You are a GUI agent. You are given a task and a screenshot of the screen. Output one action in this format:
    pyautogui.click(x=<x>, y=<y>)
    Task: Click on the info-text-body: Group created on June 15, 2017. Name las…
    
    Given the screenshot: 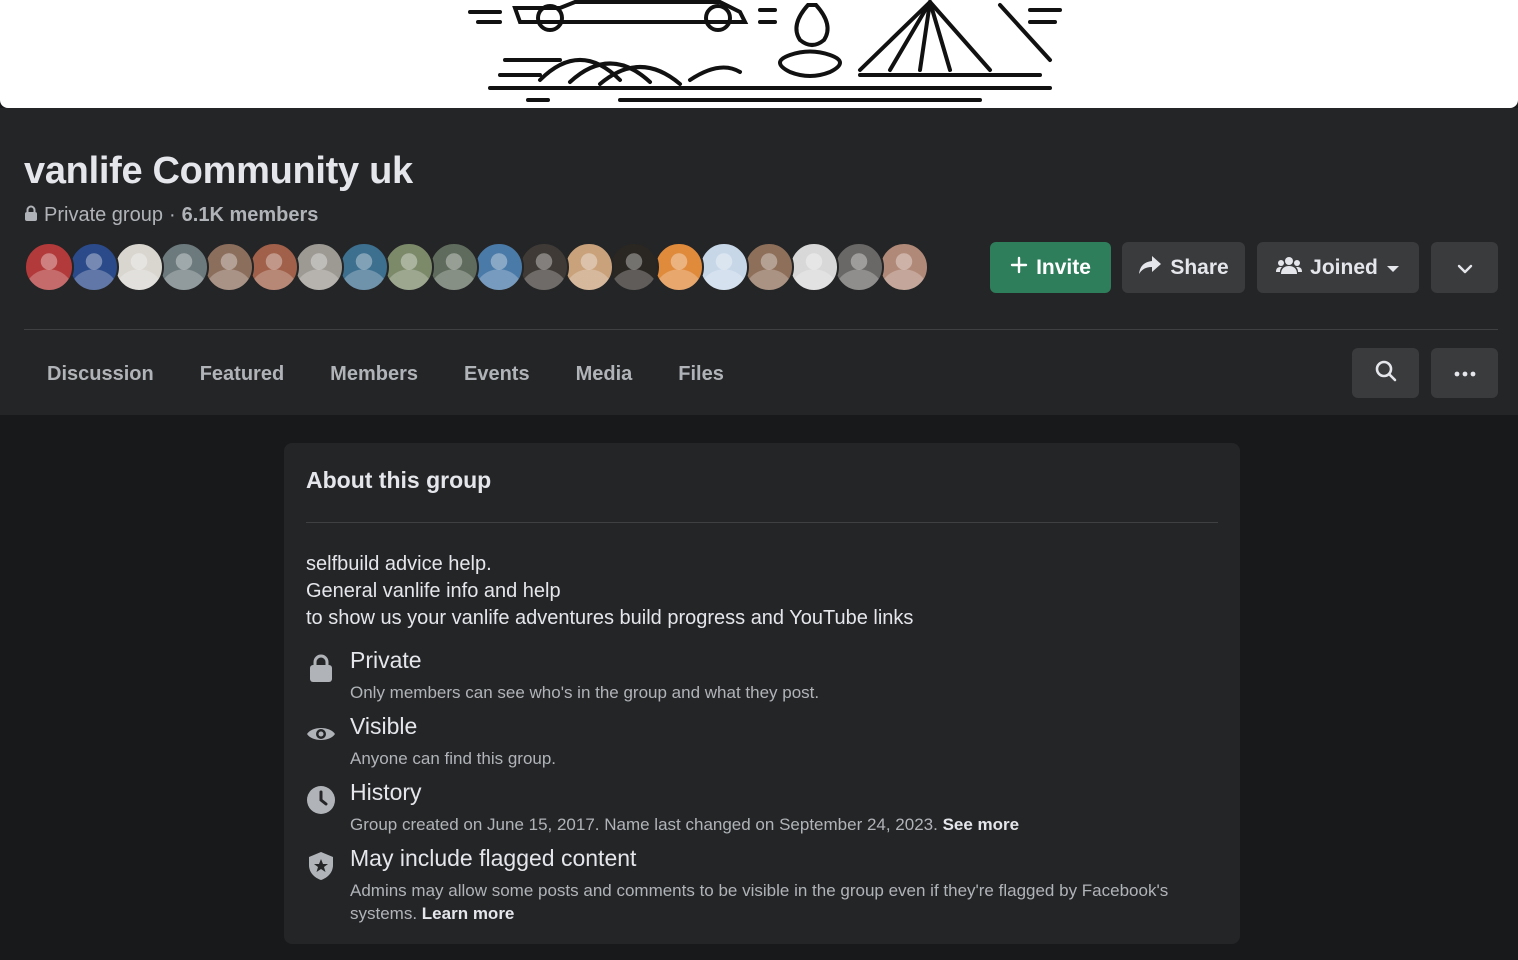 What is the action you would take?
    pyautogui.click(x=646, y=824)
    